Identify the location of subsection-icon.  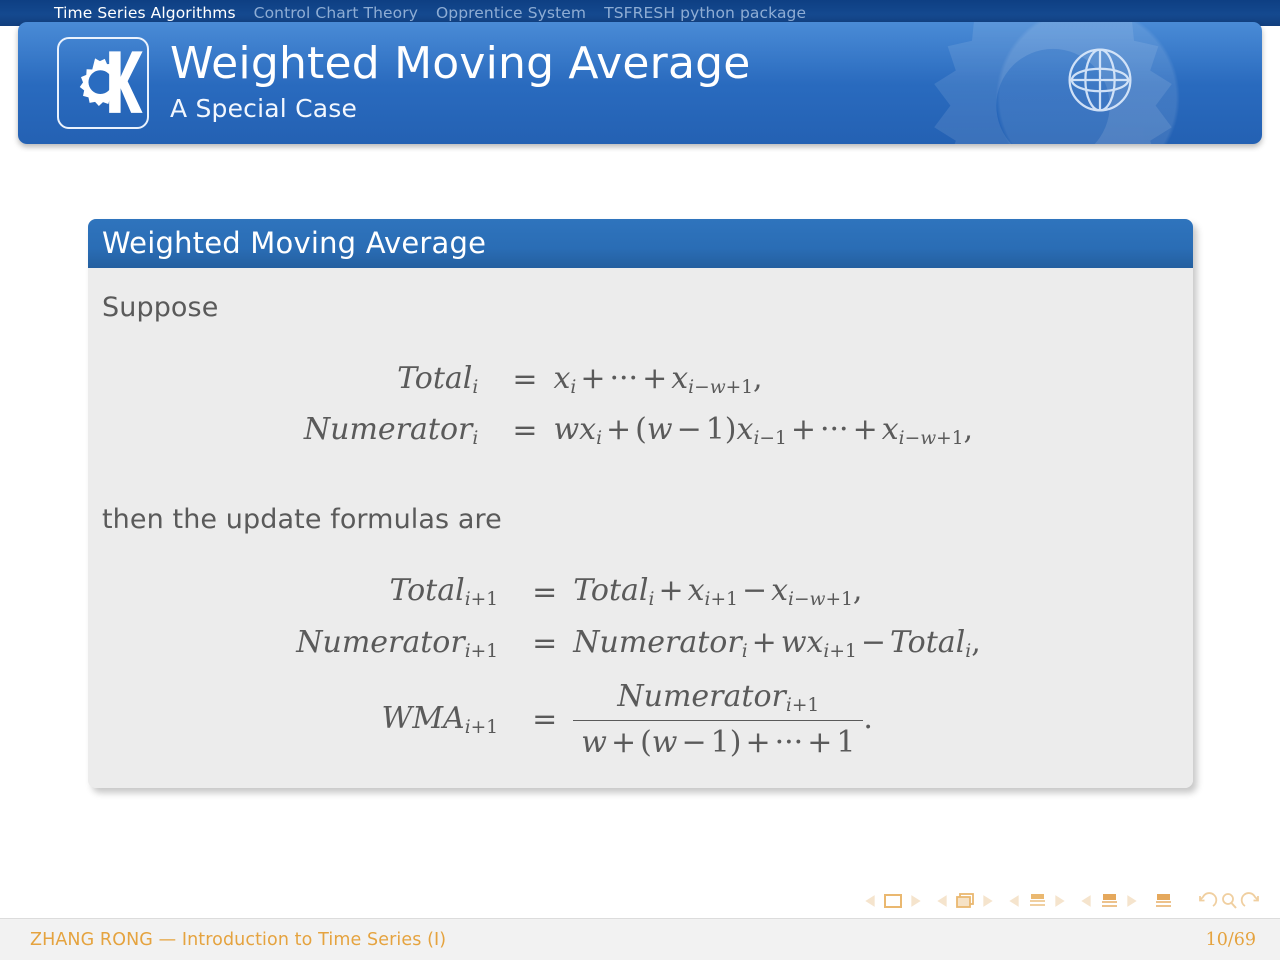
(1037, 901).